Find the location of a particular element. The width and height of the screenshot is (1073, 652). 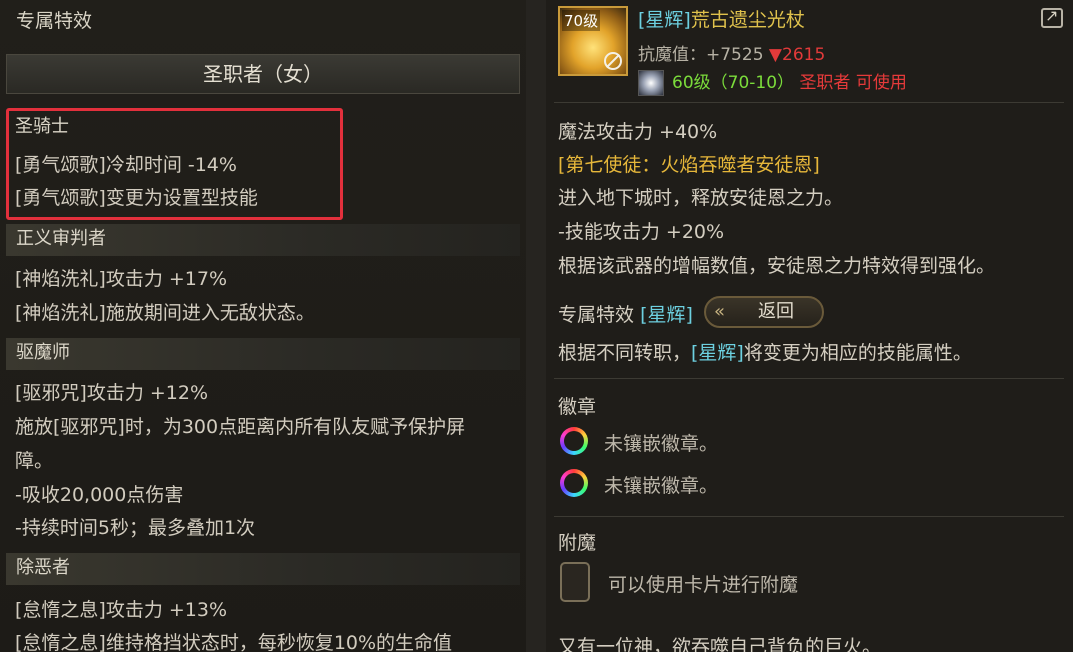

background-window-strip is located at coordinates (536, 326).